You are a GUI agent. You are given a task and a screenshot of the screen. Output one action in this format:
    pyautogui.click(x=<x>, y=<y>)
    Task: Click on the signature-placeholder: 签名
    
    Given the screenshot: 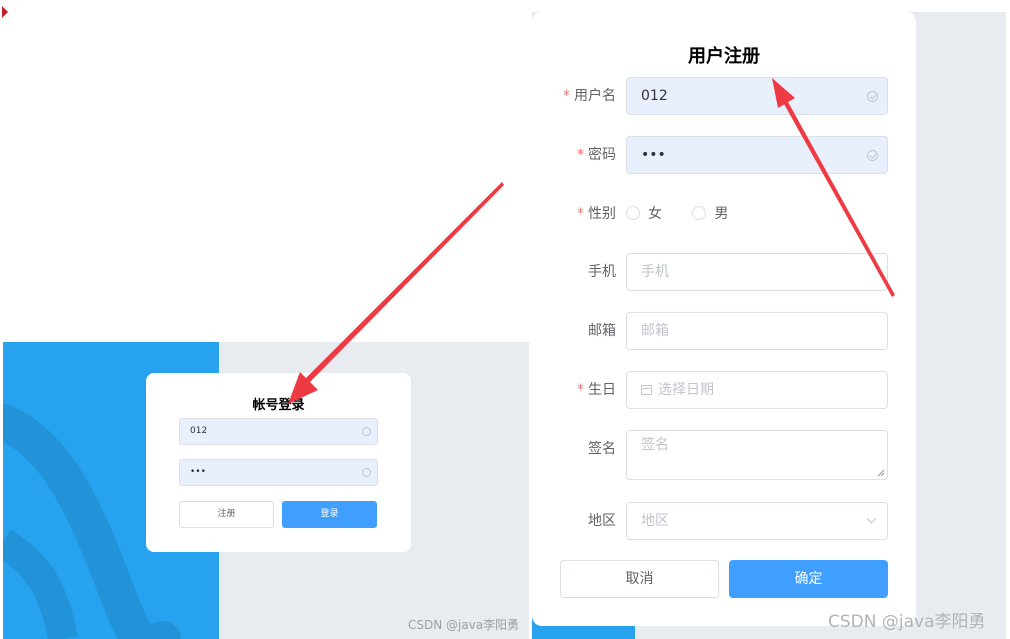 What is the action you would take?
    pyautogui.click(x=655, y=445)
    